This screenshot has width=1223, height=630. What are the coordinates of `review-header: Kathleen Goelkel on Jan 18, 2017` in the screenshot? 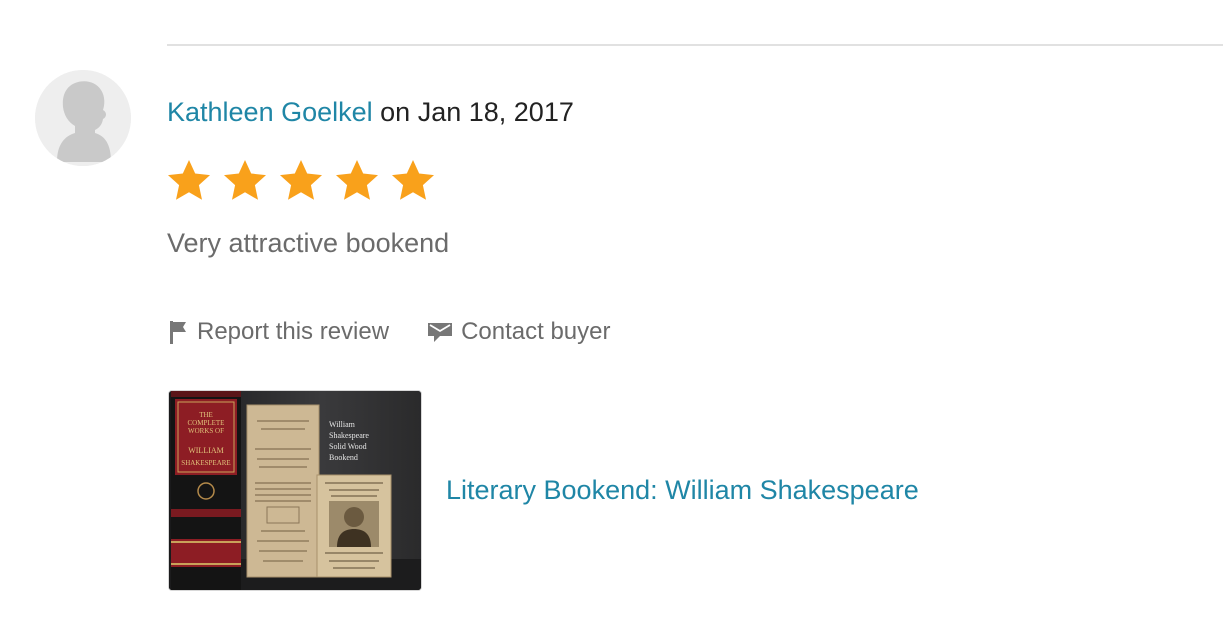 It's located at (370, 112).